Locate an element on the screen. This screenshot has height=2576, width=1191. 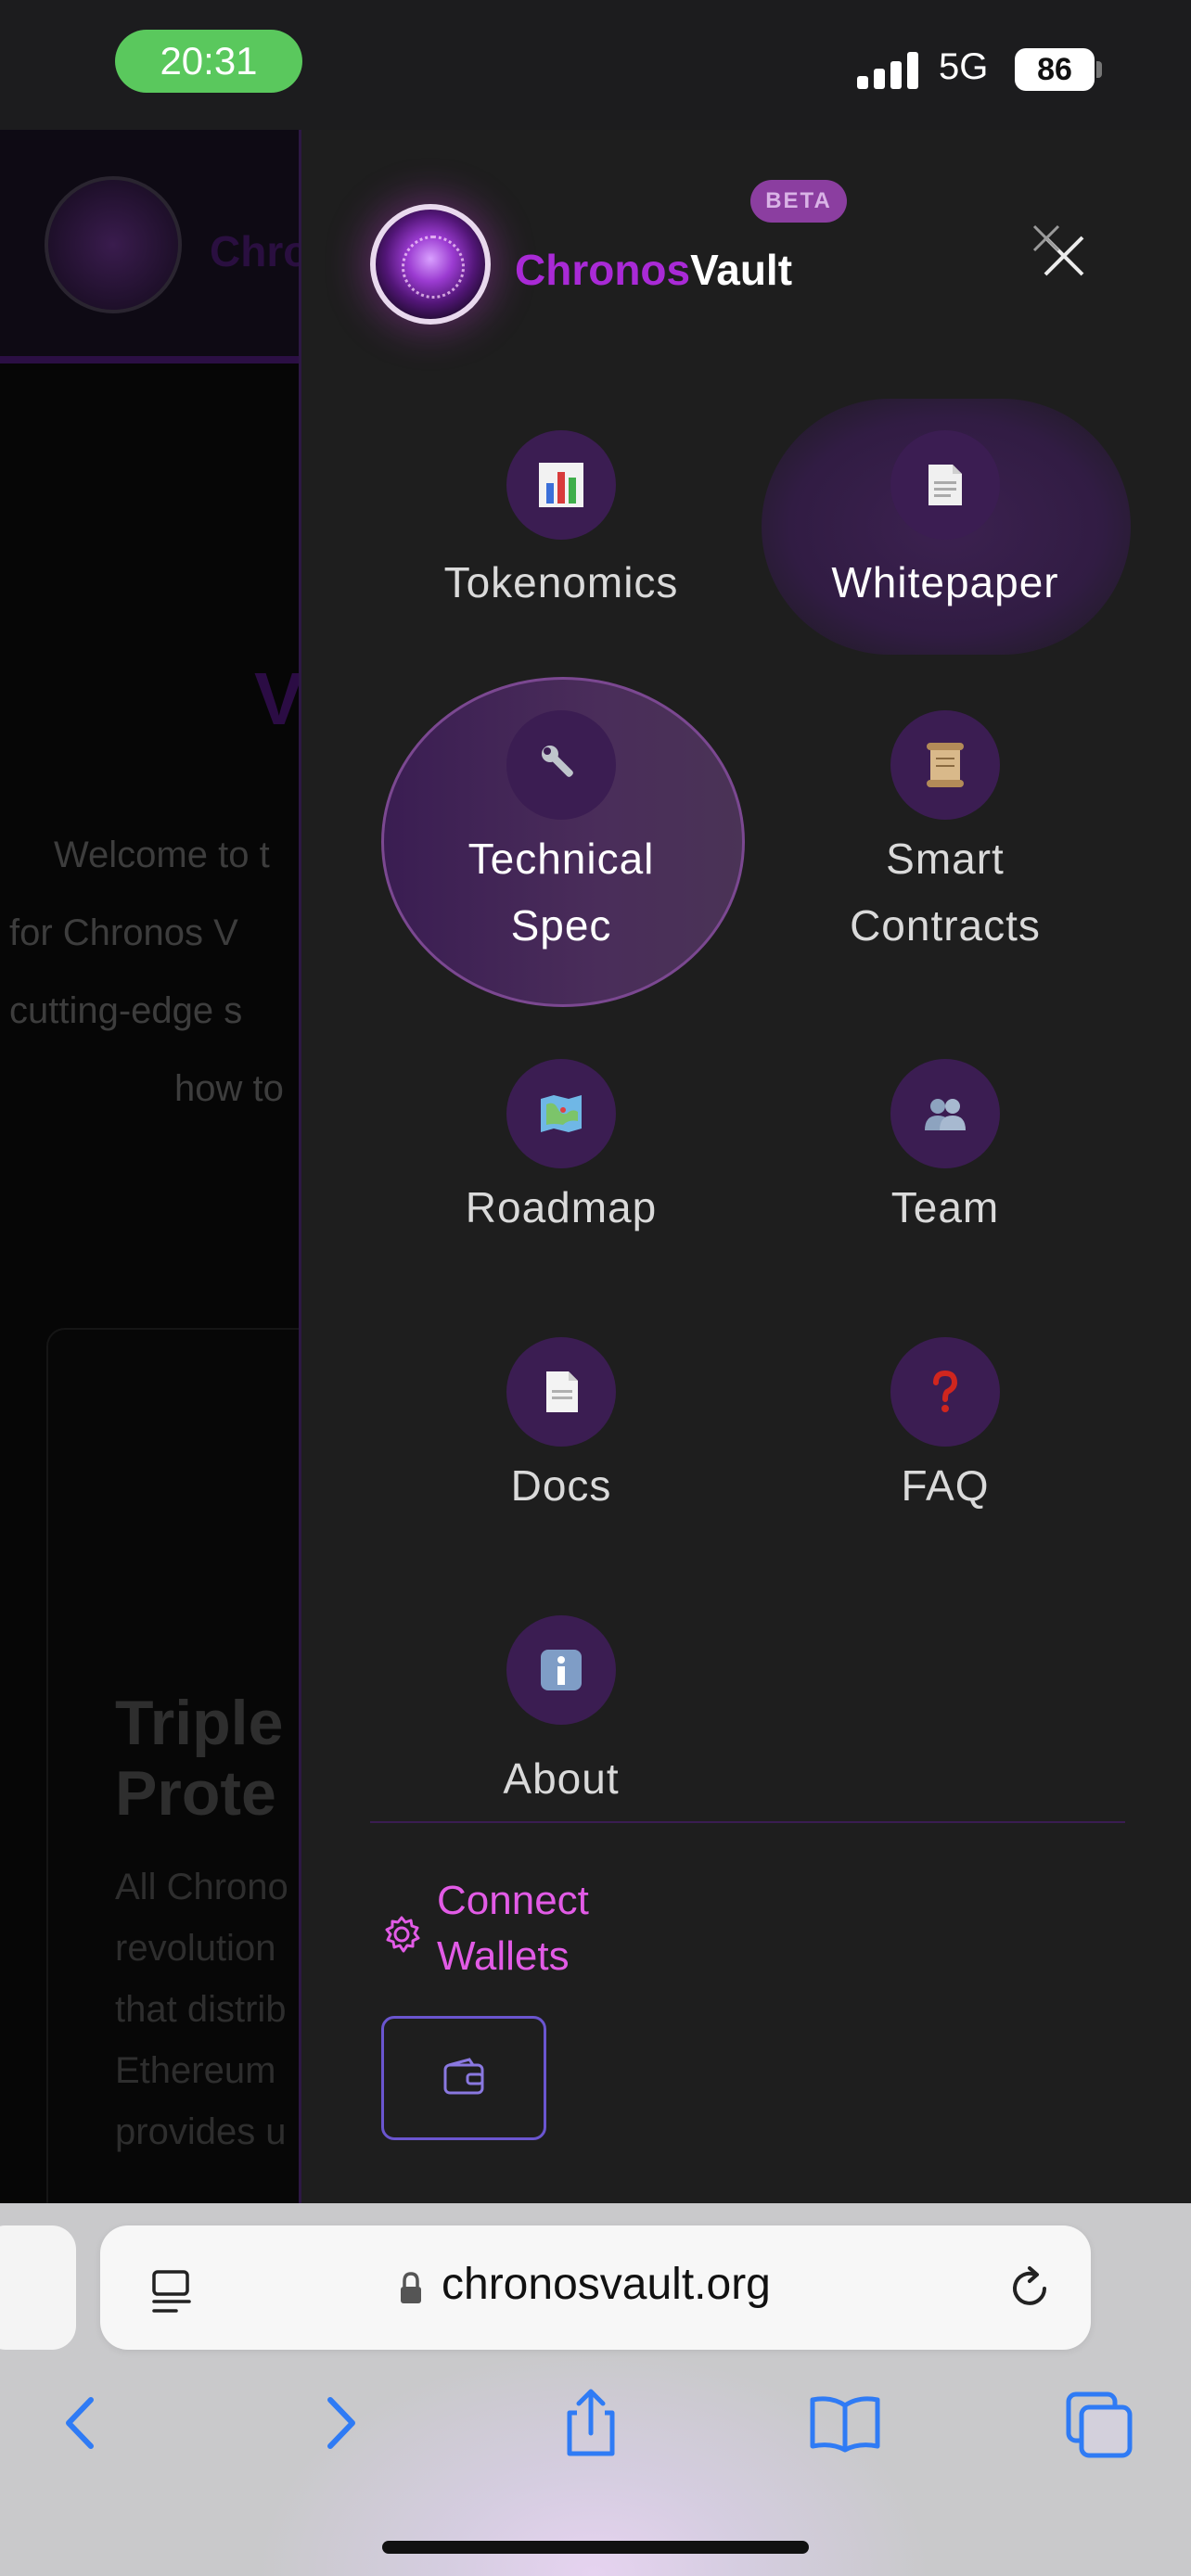
info-icon is located at coordinates (561, 1670).